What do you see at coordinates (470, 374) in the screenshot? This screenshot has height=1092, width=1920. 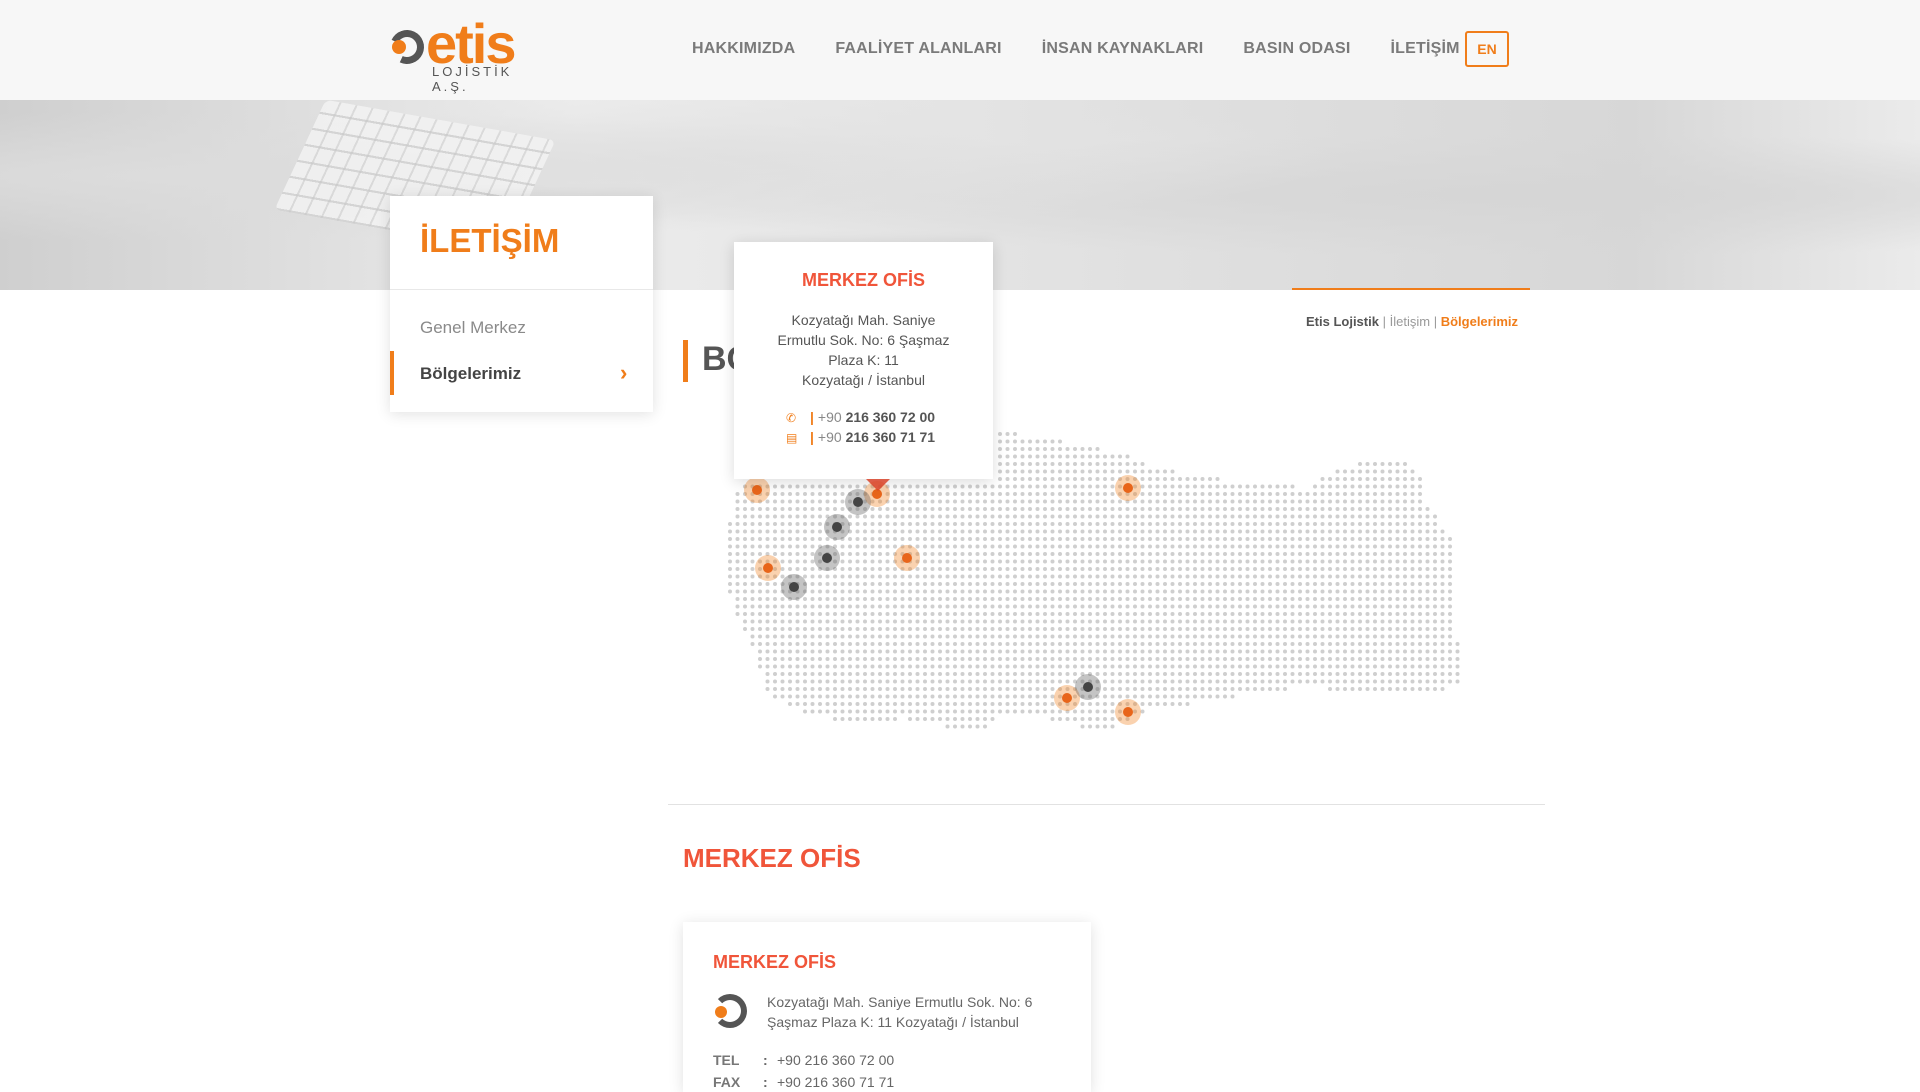 I see `sidebar-item-bolgelerimiz: Bölgelerimiz` at bounding box center [470, 374].